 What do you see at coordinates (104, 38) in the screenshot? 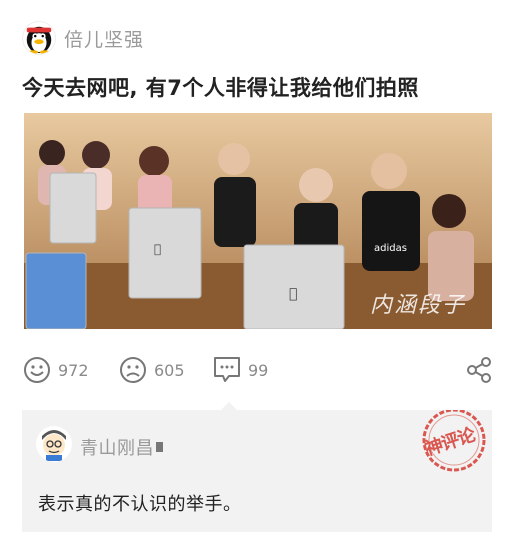
I see `author-name: 倍儿坚强` at bounding box center [104, 38].